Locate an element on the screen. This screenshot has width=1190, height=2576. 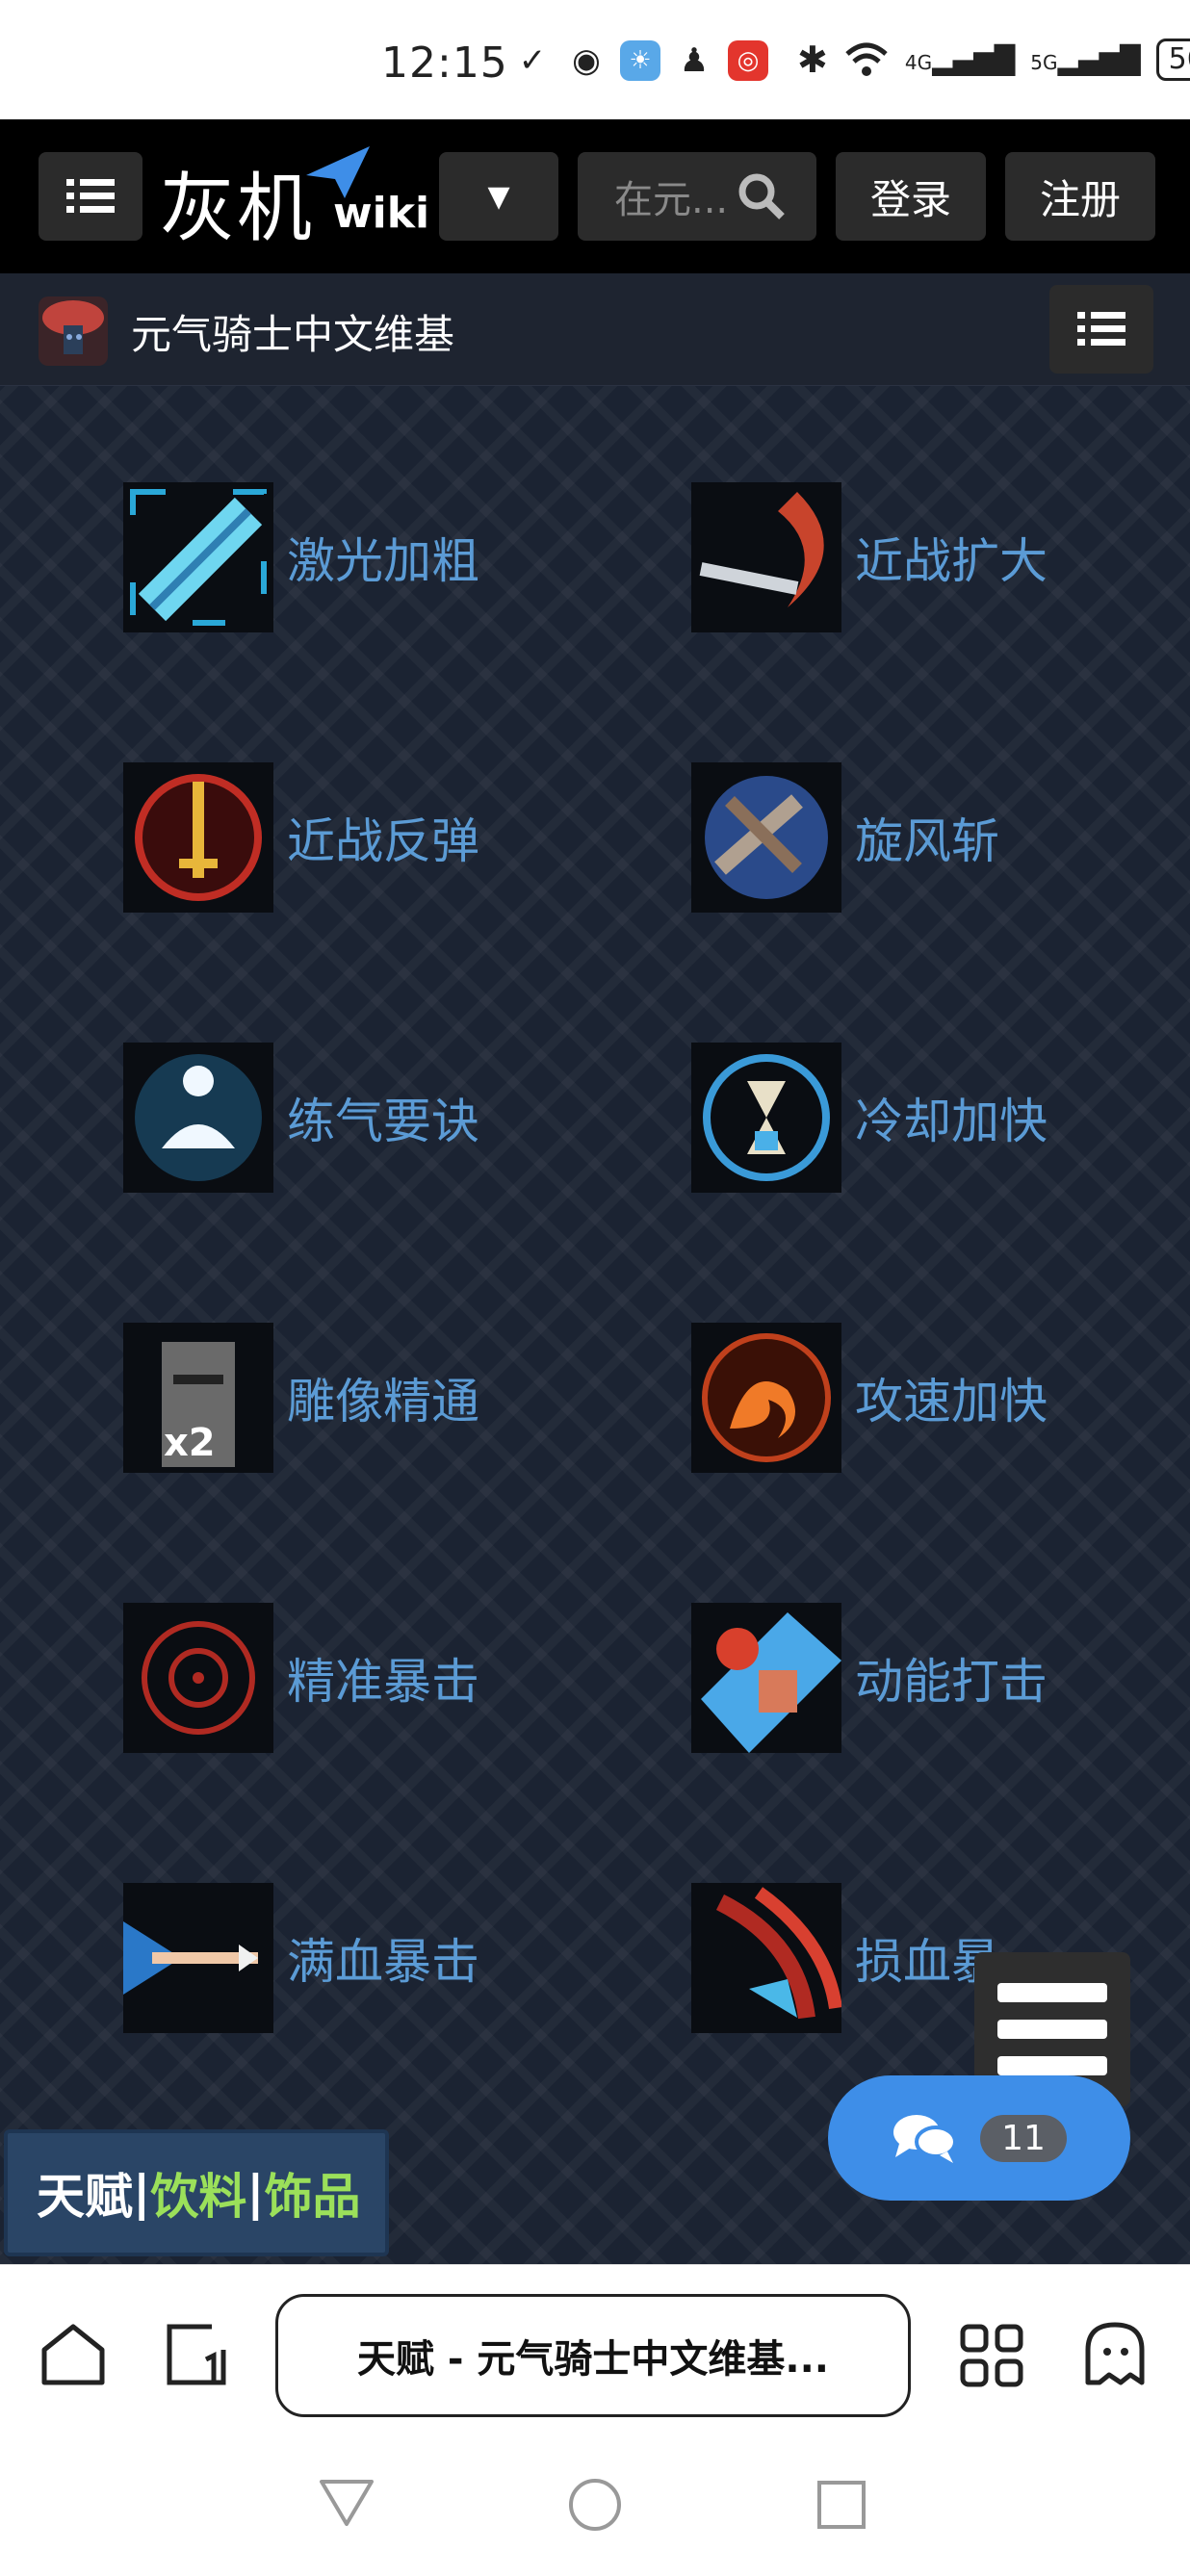
site-logo: 灰机 is located at coordinates (237, 202).